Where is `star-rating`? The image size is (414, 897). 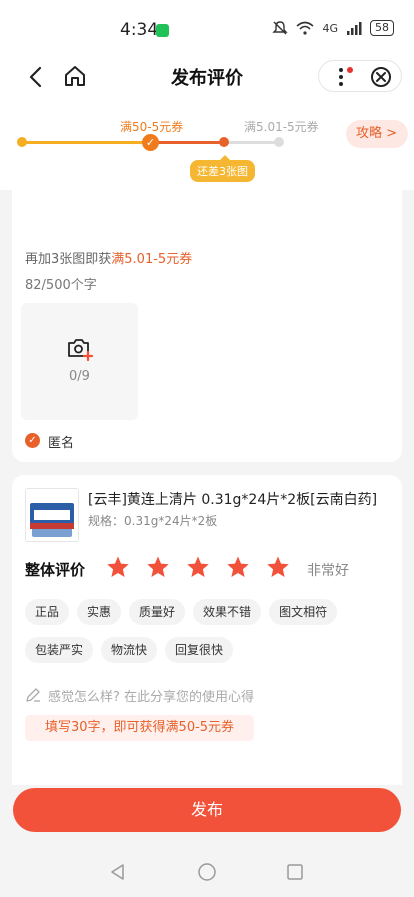
star-rating is located at coordinates (198, 567).